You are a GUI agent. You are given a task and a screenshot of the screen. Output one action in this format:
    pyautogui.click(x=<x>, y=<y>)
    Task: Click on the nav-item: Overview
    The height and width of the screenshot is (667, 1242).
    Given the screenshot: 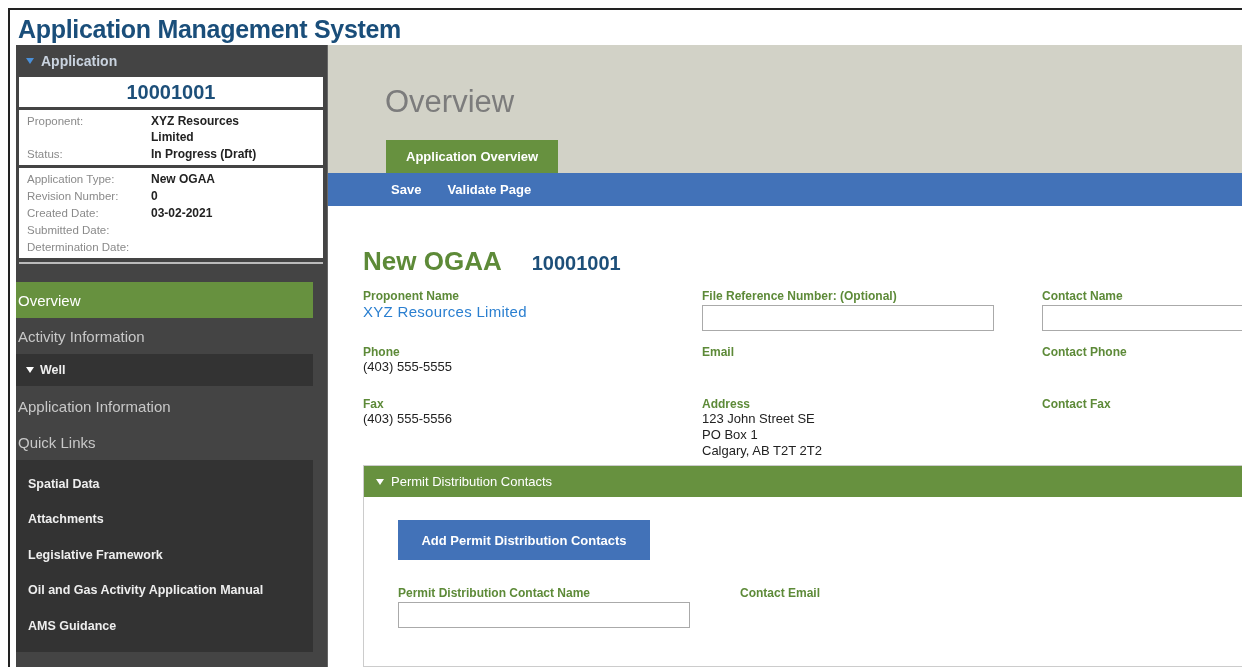 What is the action you would take?
    pyautogui.click(x=164, y=300)
    